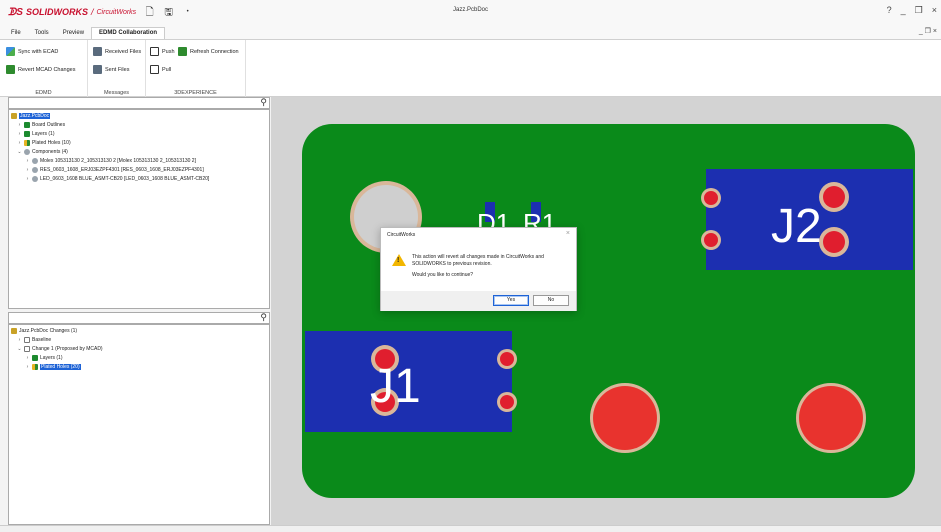 The width and height of the screenshot is (941, 532). Describe the element at coordinates (38, 51) in the screenshot. I see `sync-label: Sync with ECAD` at that location.